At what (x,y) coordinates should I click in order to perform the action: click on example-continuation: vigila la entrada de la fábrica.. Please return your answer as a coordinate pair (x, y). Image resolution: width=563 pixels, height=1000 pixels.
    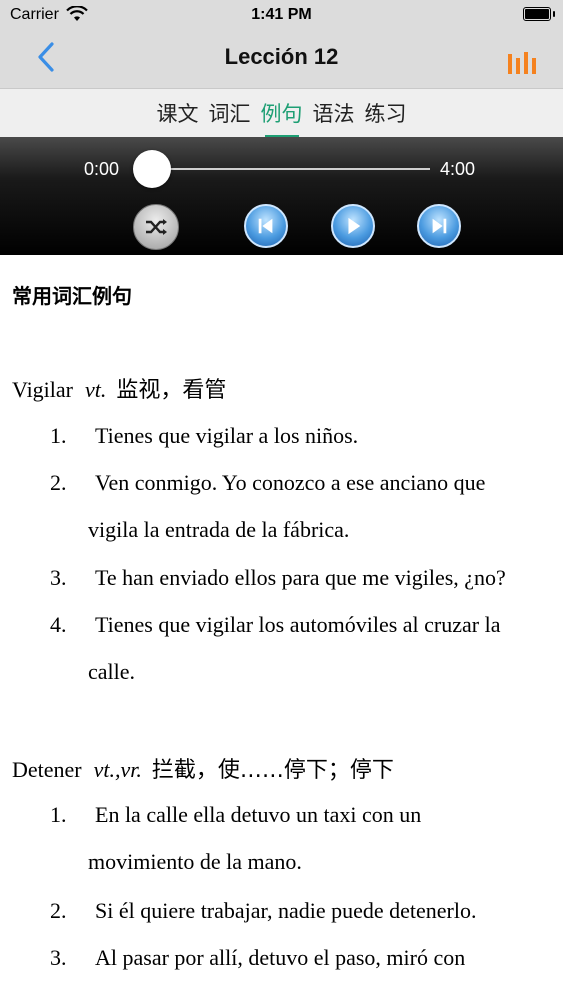
    Looking at the image, I should click on (219, 529).